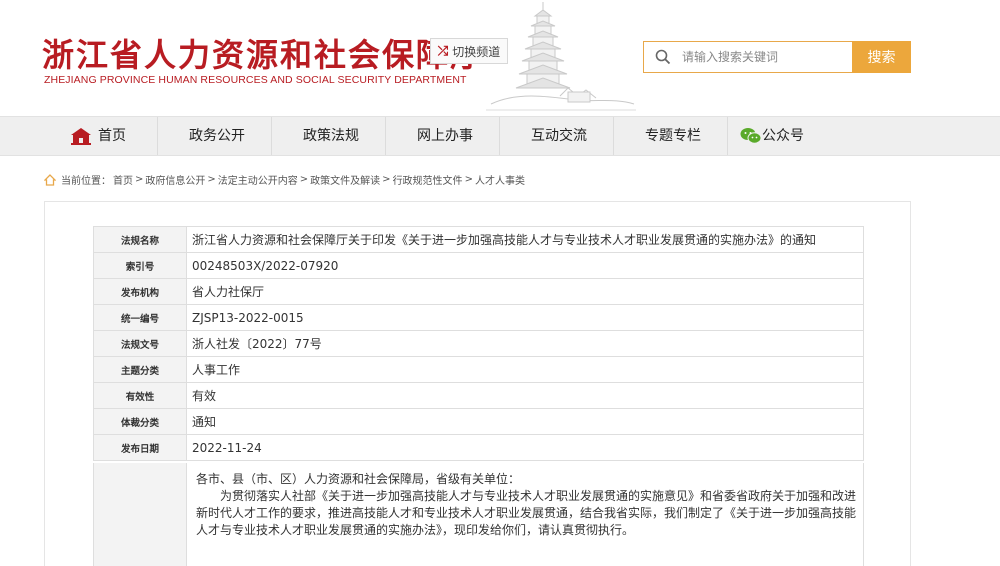 The image size is (1000, 566). I want to click on nav-item-home: 首页, so click(98, 136).